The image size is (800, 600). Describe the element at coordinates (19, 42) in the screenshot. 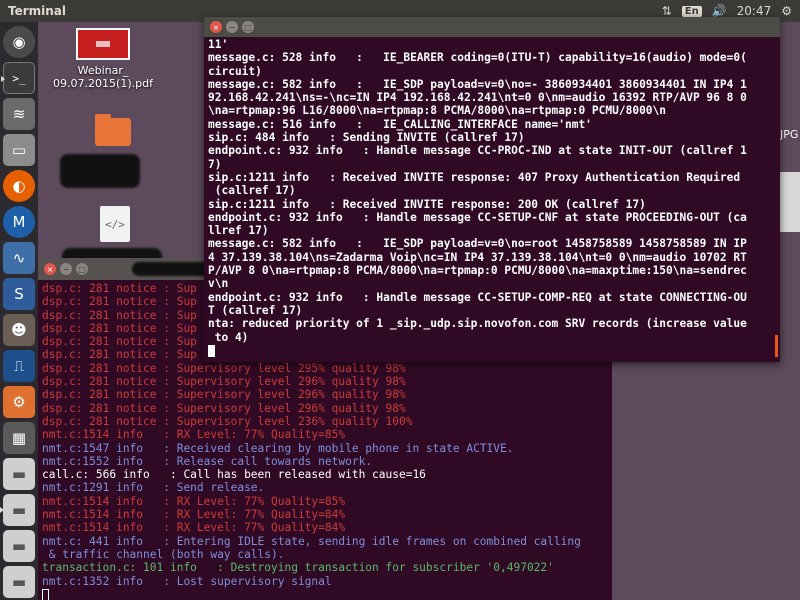

I see `dash-home-icon: ◉` at that location.